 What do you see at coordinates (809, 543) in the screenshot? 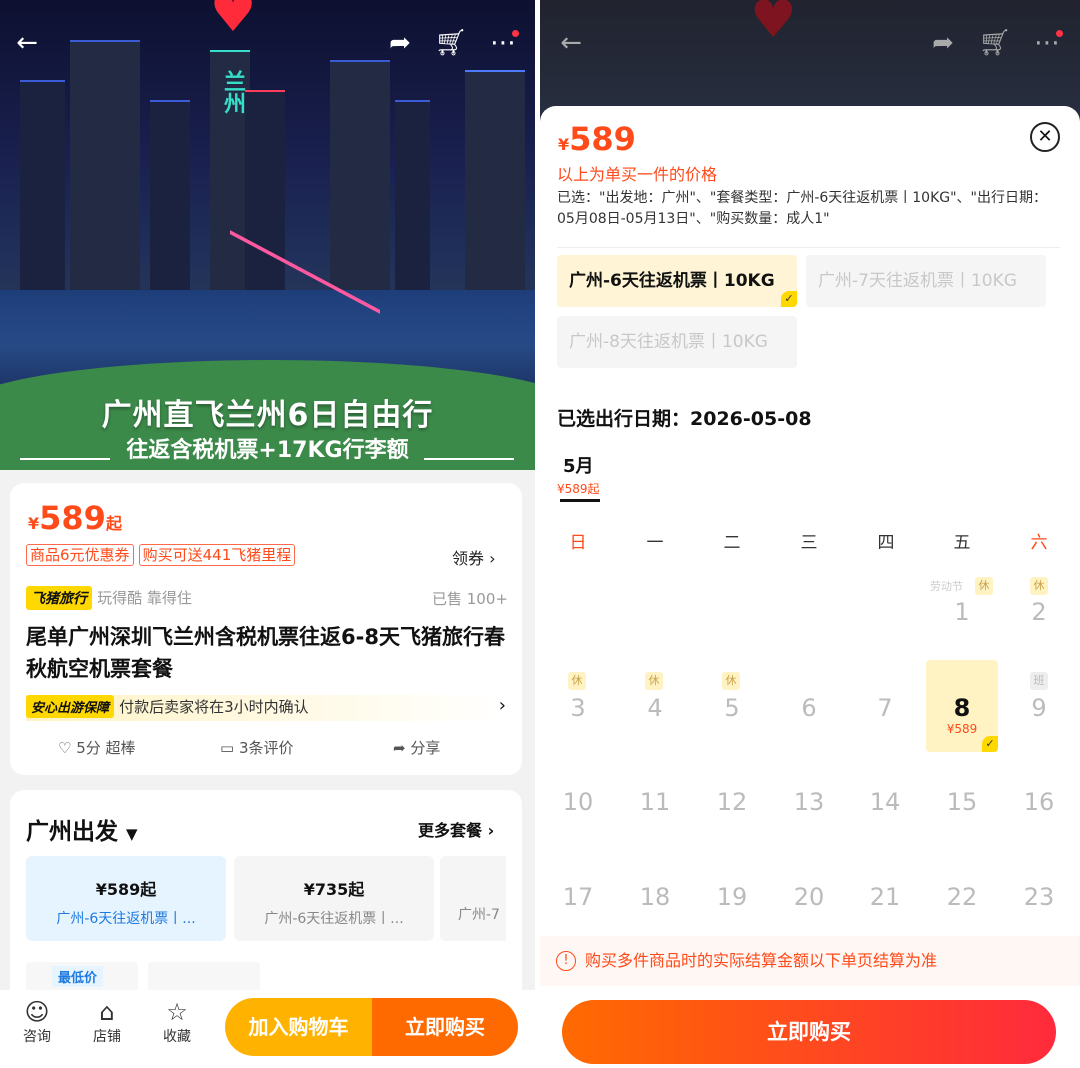
I see `weekday-wed: 三` at bounding box center [809, 543].